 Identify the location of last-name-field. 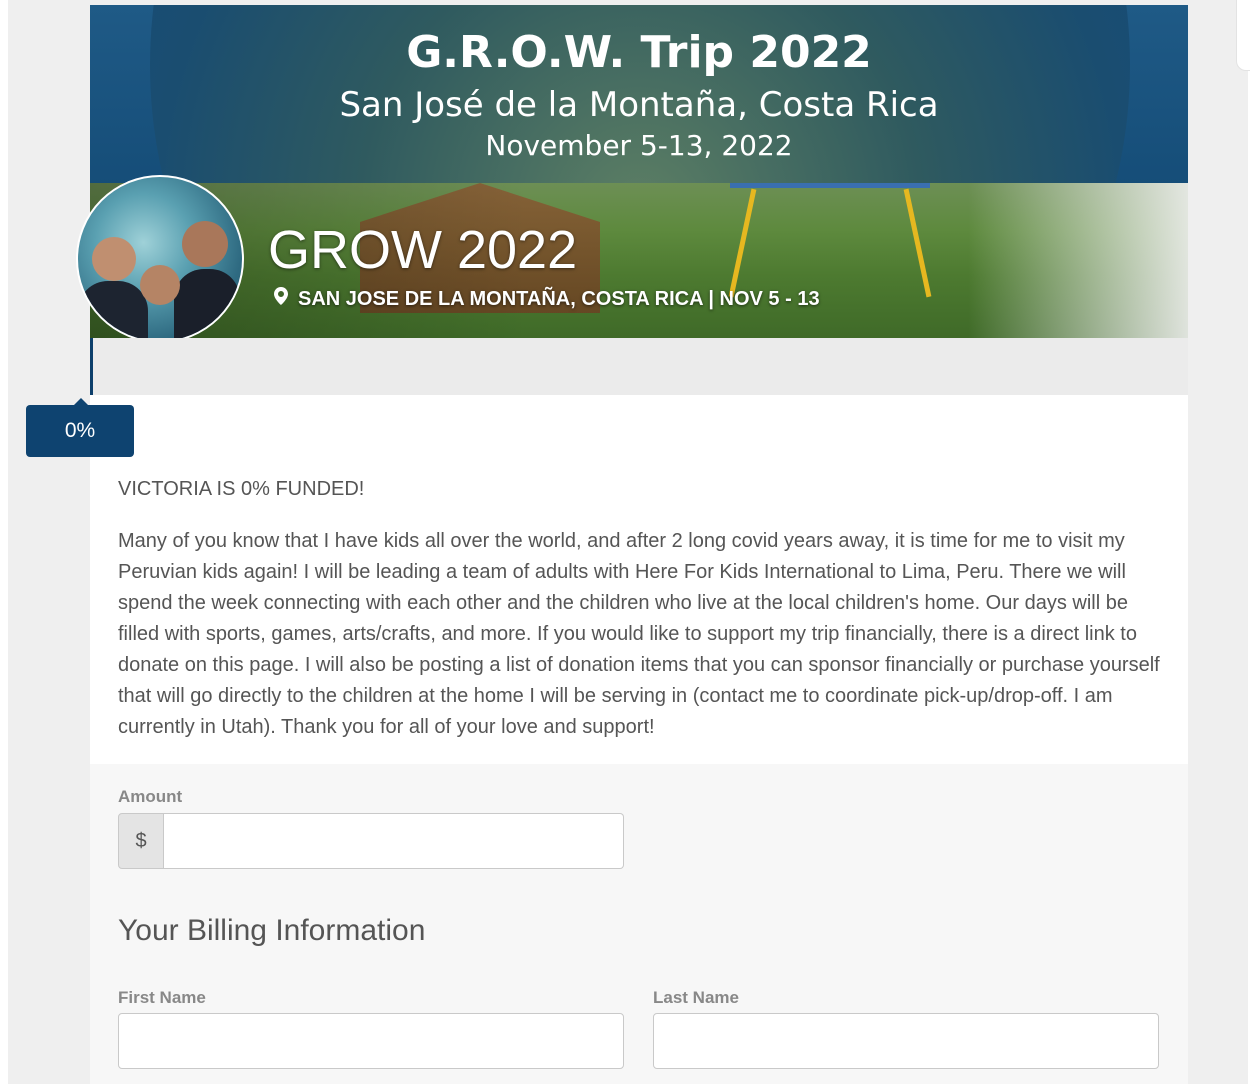
(906, 1041).